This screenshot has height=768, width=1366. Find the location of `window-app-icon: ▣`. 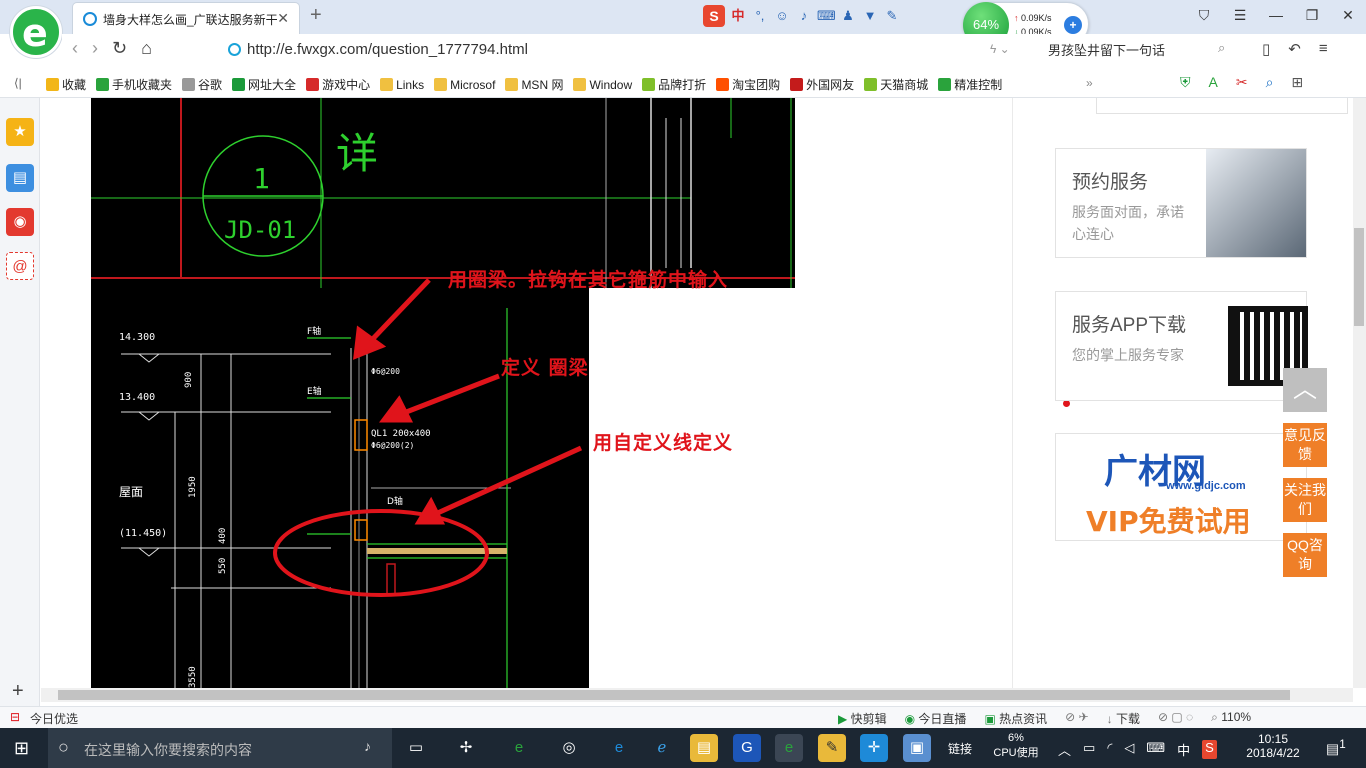

window-app-icon: ▣ is located at coordinates (917, 748).